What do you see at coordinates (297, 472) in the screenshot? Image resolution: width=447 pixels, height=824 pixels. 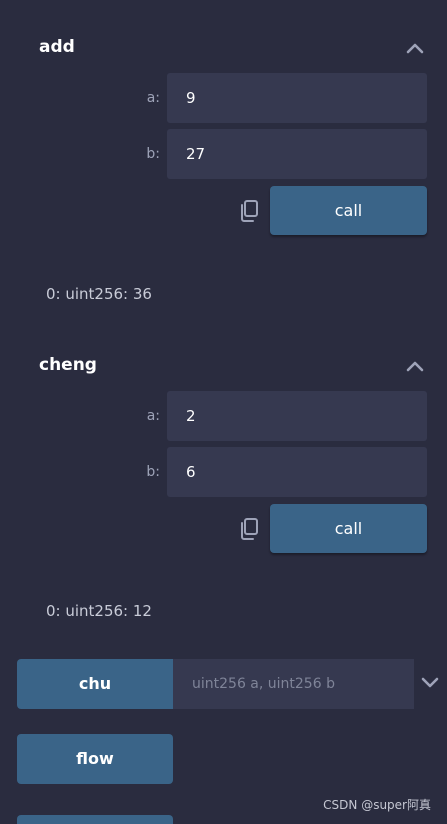 I see `param-input-b: 6` at bounding box center [297, 472].